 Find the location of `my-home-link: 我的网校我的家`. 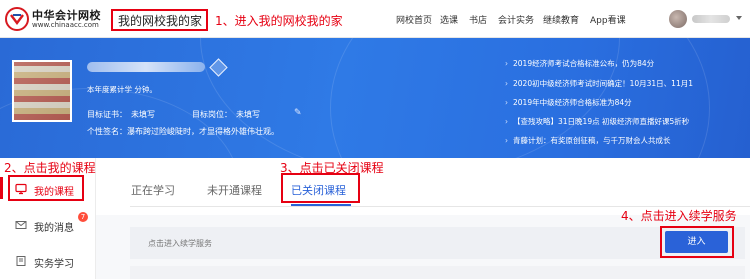

my-home-link: 我的网校我的家 is located at coordinates (159, 20).